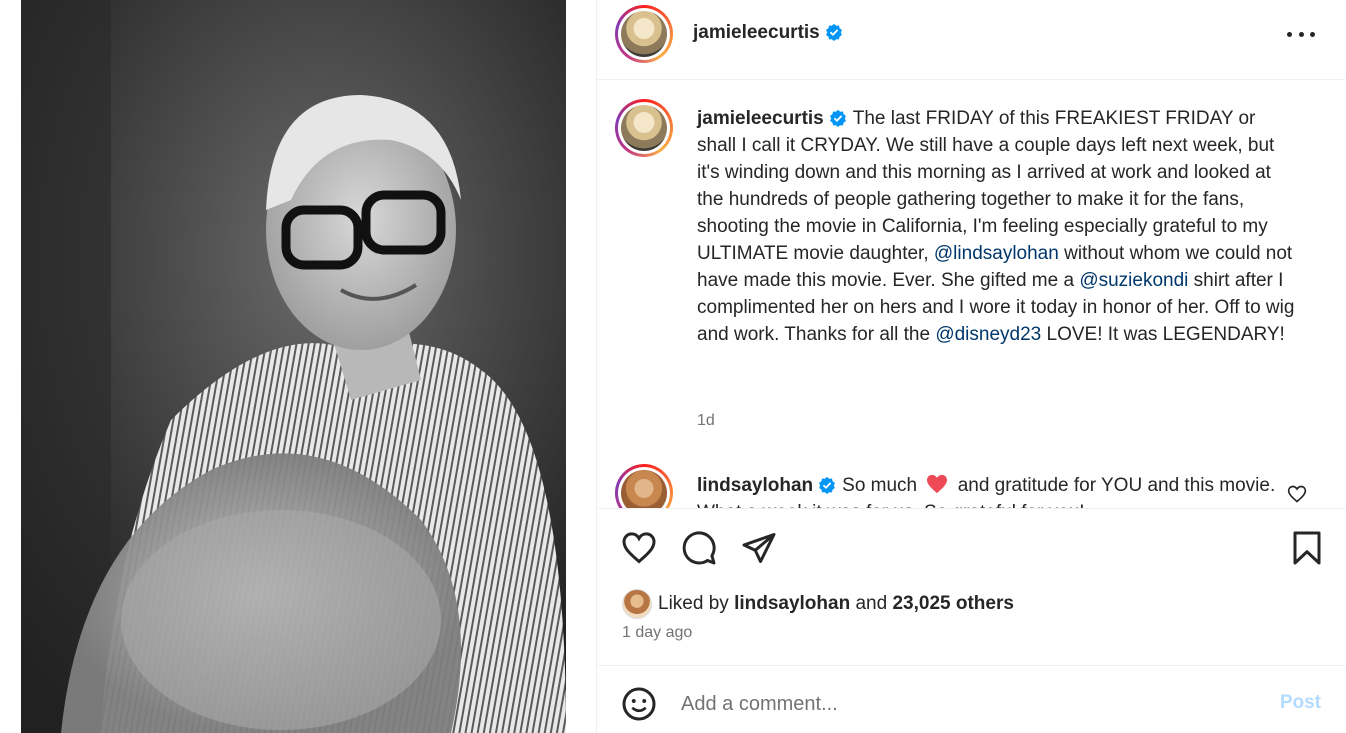 The height and width of the screenshot is (733, 1346). I want to click on commenter-username: lindsaylohan, so click(766, 485).